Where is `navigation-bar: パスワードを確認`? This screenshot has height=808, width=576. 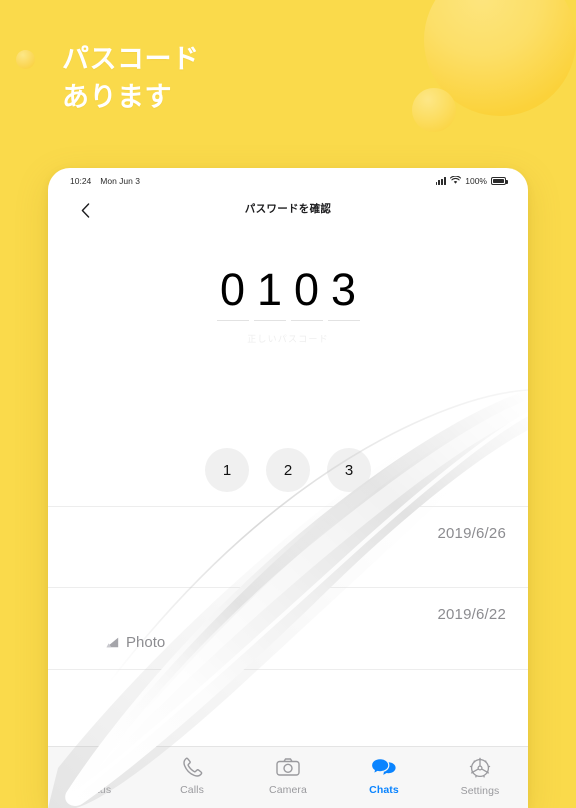
navigation-bar: パスワードを確認 is located at coordinates (288, 211).